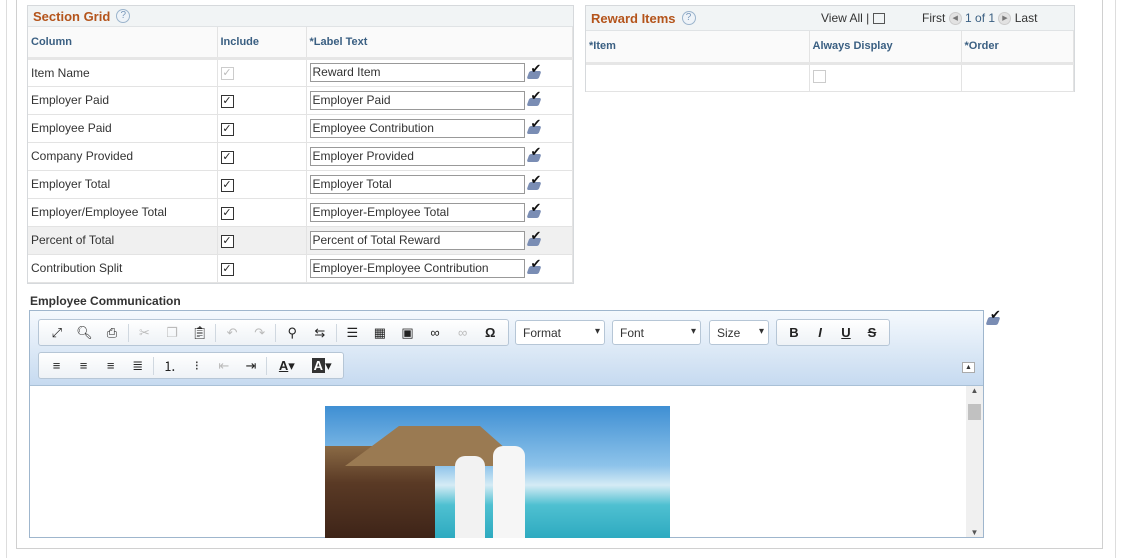 The image size is (1122, 560). What do you see at coordinates (417, 240) in the screenshot?
I see `label-text-input: Percent of Total Reward` at bounding box center [417, 240].